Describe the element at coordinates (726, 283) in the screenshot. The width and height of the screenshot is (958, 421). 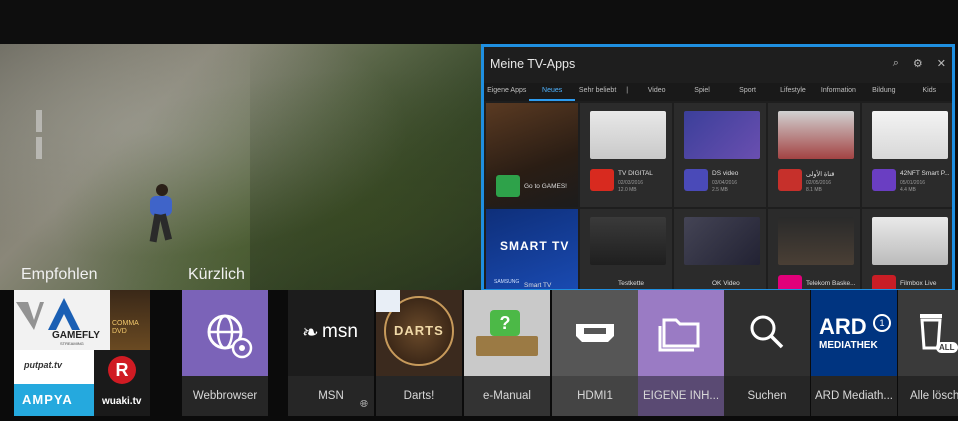
I see `tile-title: OK Video` at that location.